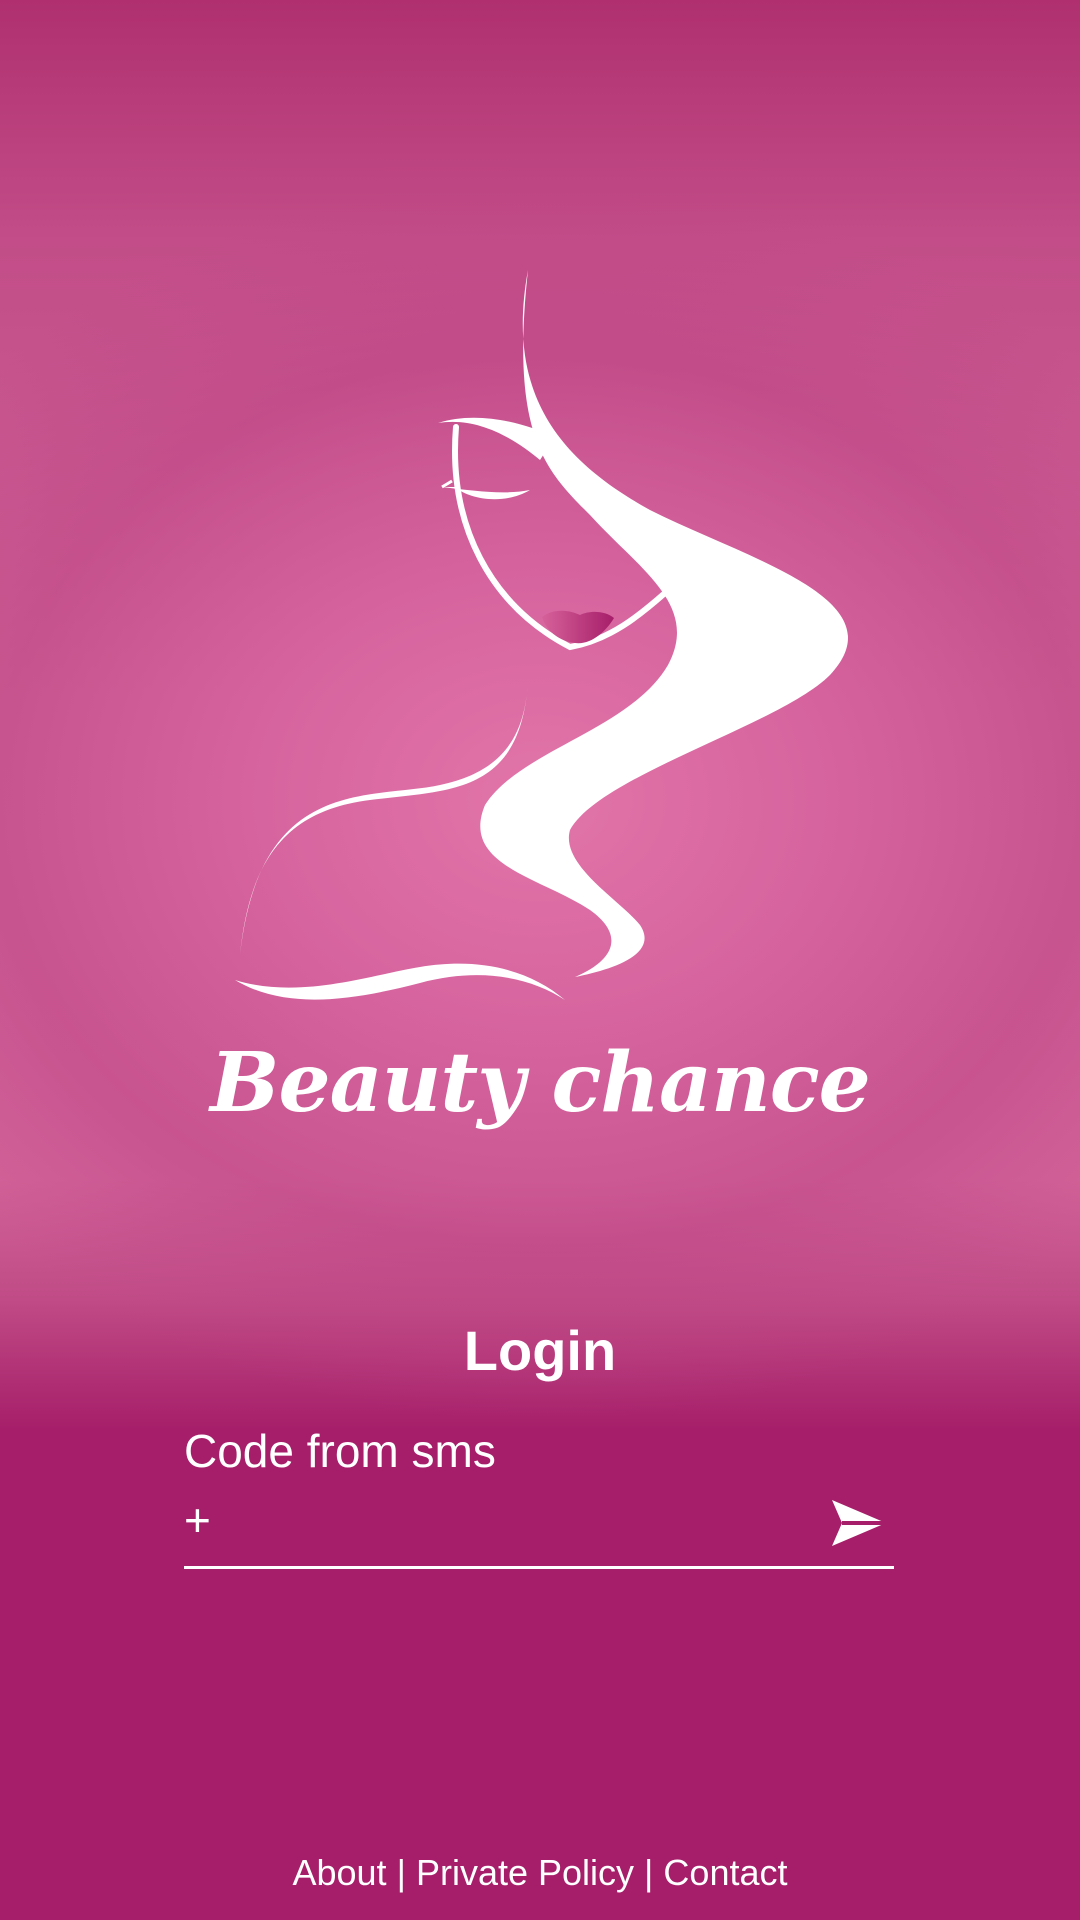  I want to click on sms-code-field: +, so click(539, 1529).